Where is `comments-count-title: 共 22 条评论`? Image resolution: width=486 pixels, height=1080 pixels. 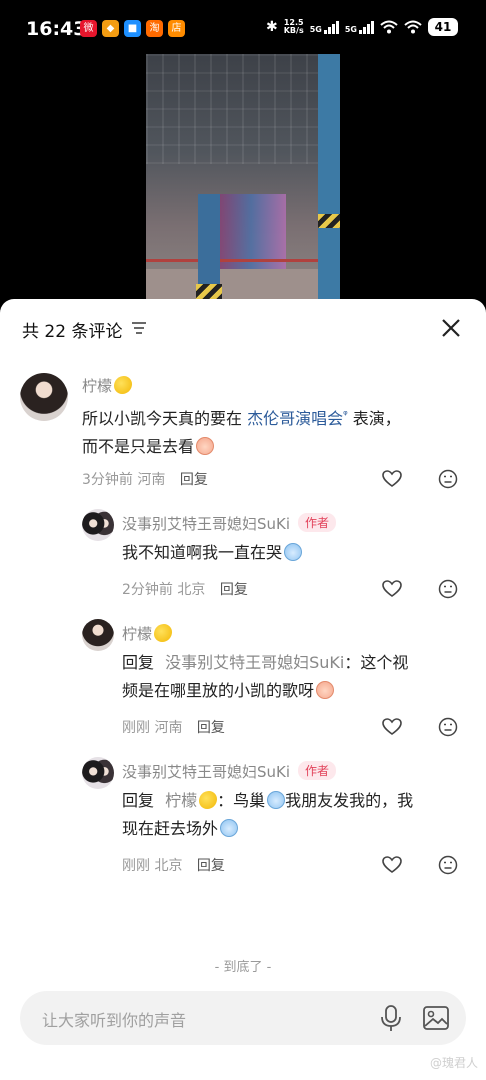
comments-count-title: 共 22 条评论 is located at coordinates (72, 332).